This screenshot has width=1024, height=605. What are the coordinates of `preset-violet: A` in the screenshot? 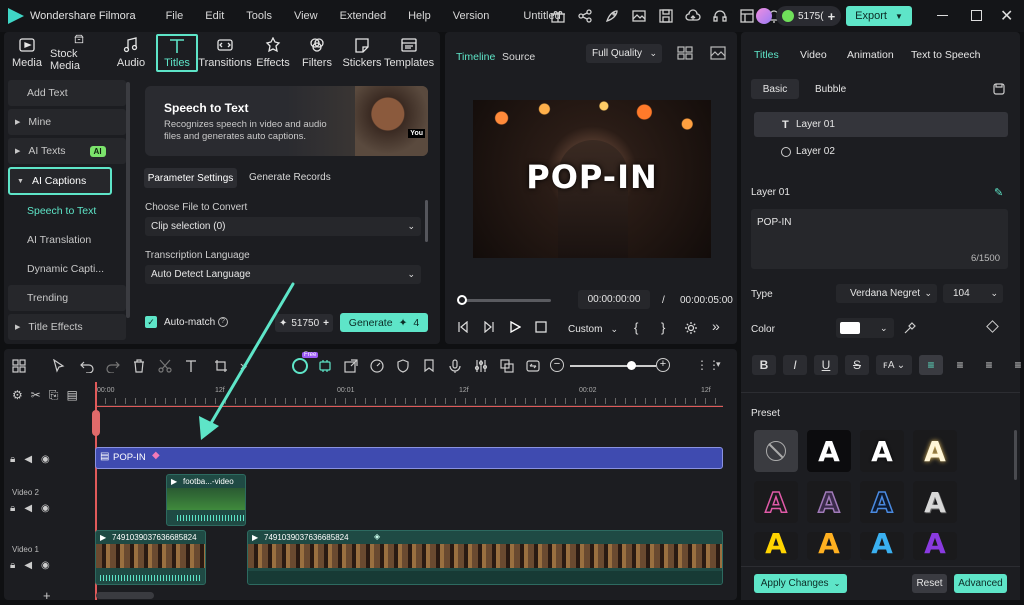 It's located at (935, 546).